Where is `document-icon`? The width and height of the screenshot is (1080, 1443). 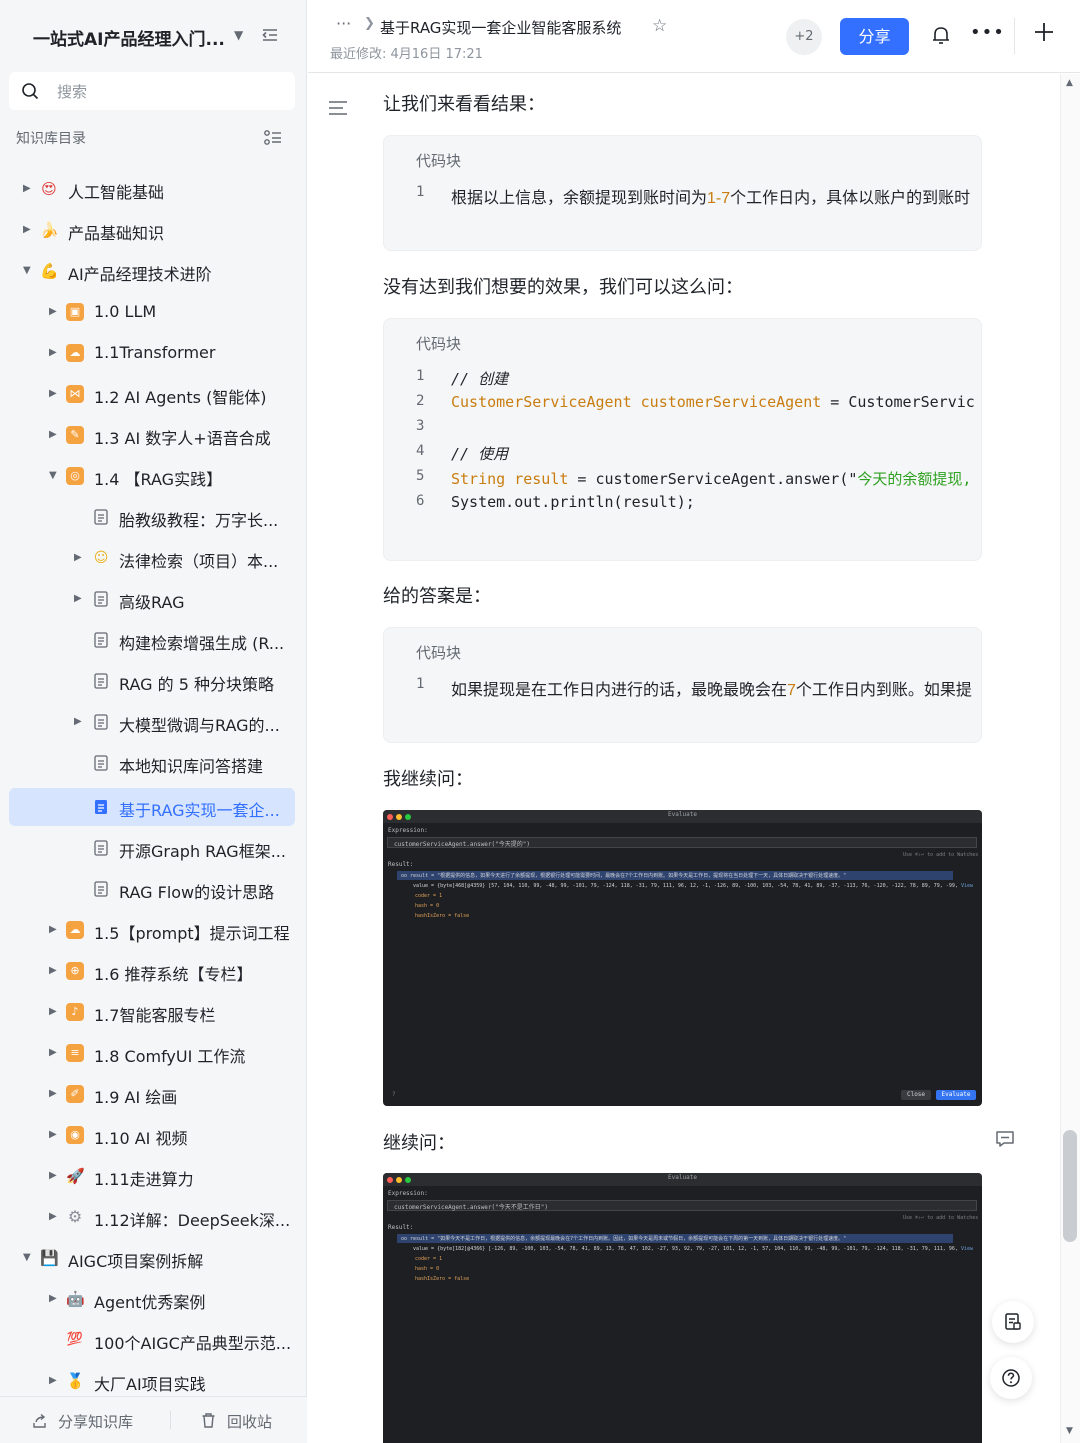 document-icon is located at coordinates (101, 517).